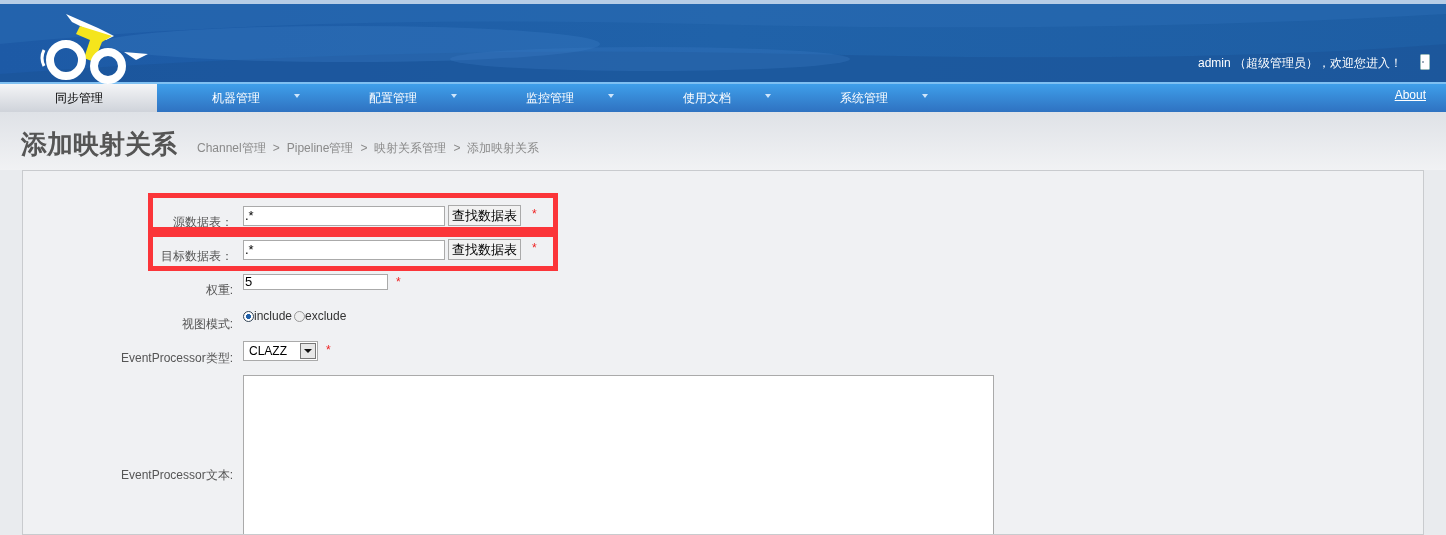  What do you see at coordinates (280, 351) in the screenshot?
I see `type-select: CLAZZ` at bounding box center [280, 351].